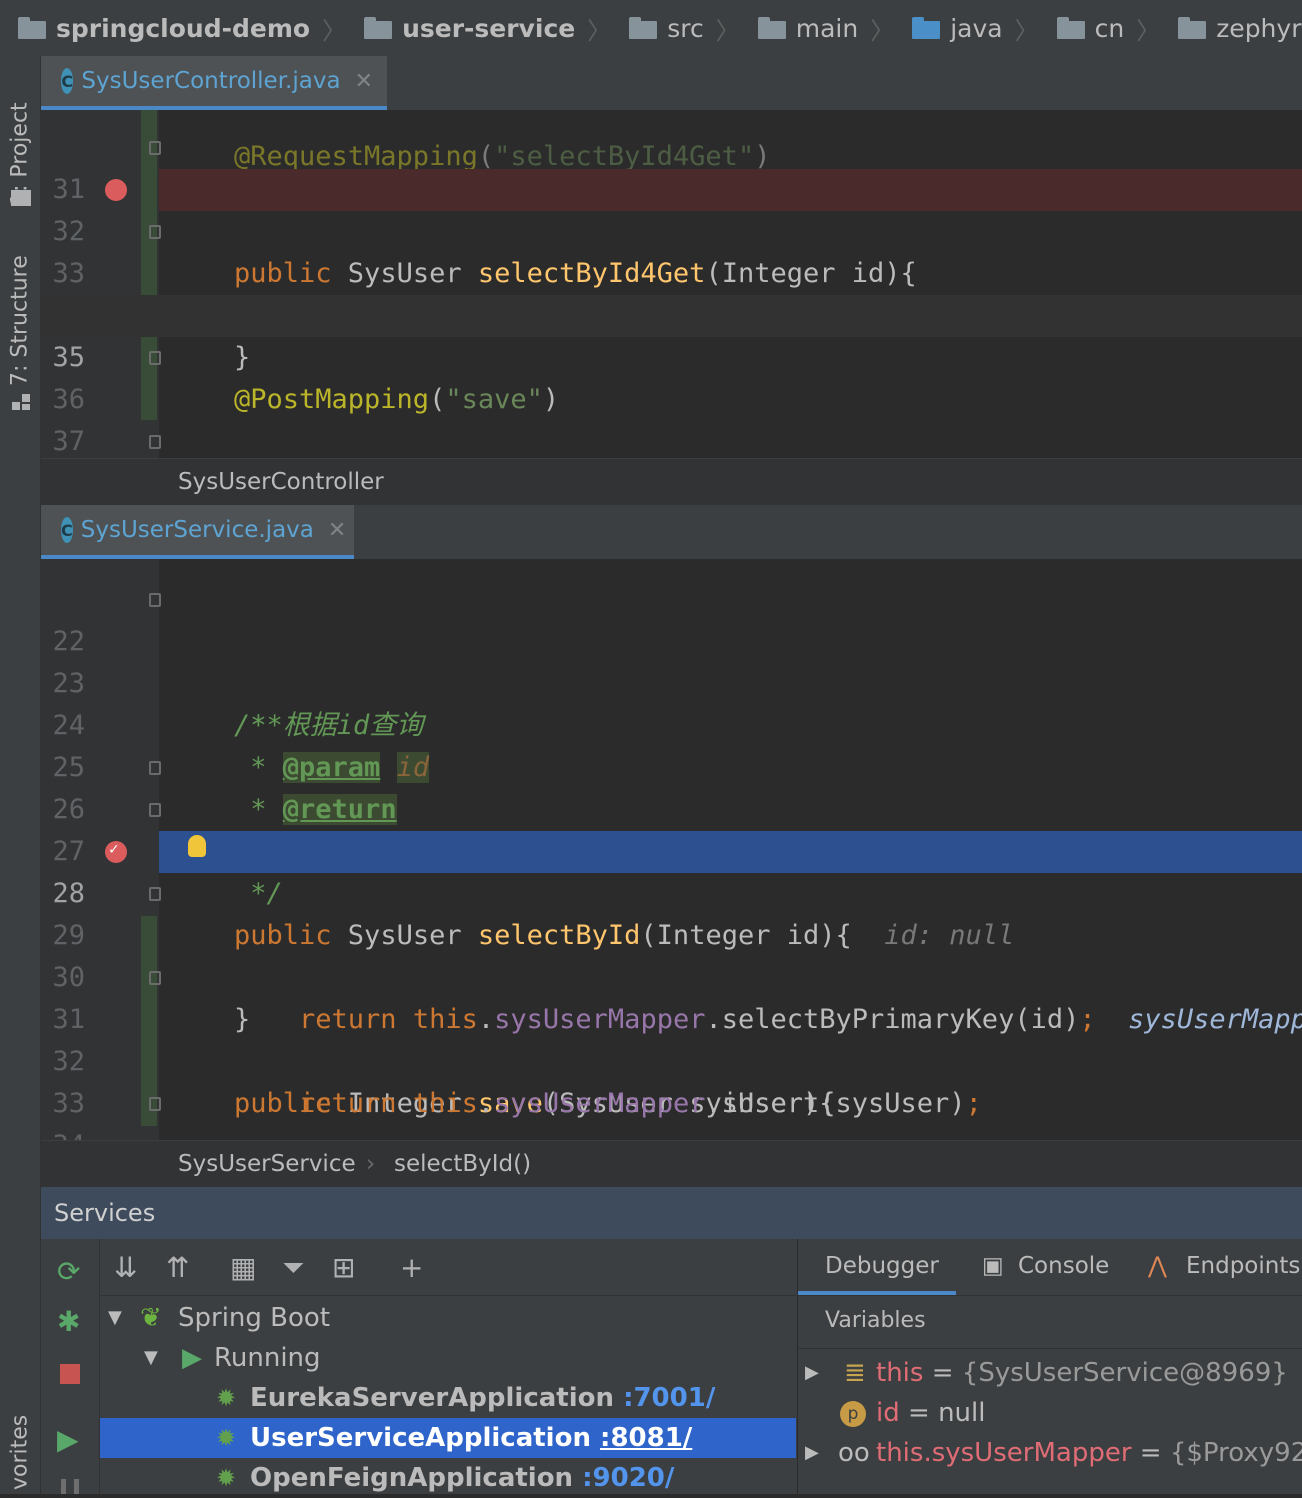  I want to click on tab-endpoints: Endpoints, so click(1243, 1266).